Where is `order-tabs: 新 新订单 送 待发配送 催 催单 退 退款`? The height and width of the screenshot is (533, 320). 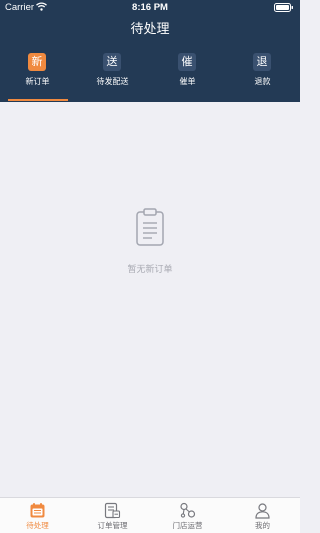
order-tabs: 新 新订单 送 待发配送 催 催单 退 退款 is located at coordinates (150, 76).